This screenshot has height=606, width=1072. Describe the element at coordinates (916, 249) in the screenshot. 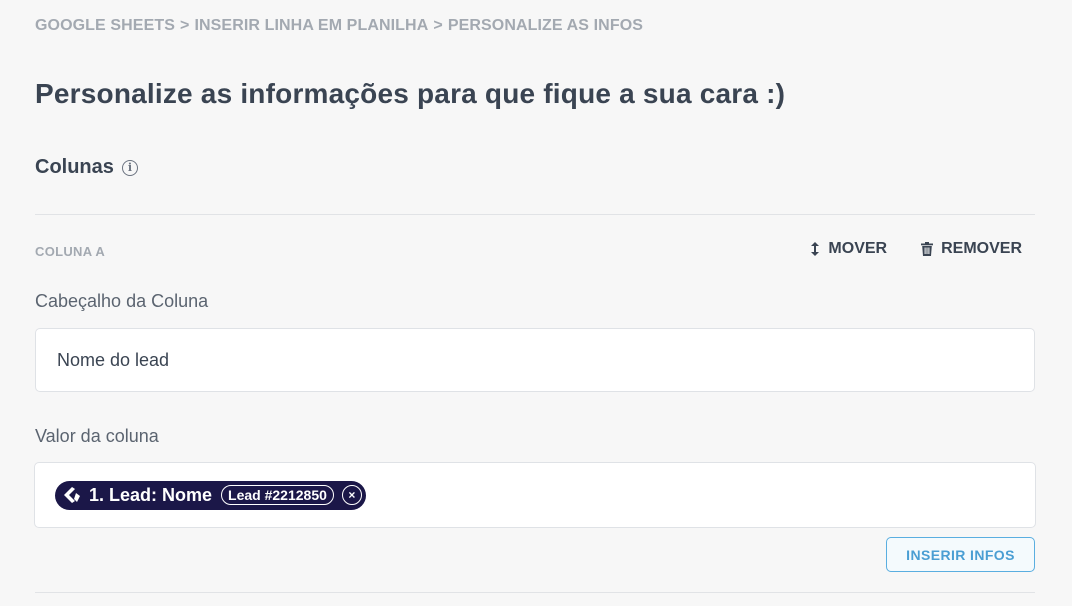

I see `column-actions: MOVER REMOVER` at that location.